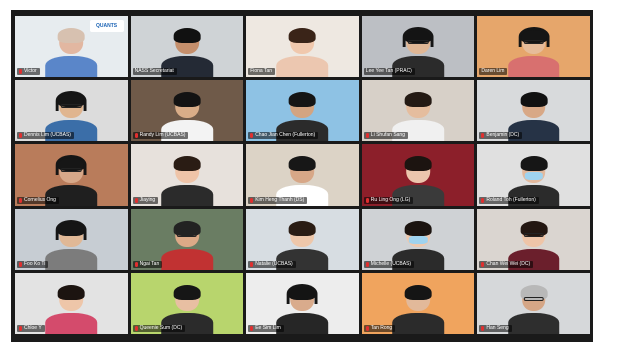 This screenshot has height=345, width=619. Describe the element at coordinates (497, 328) in the screenshot. I see `participant-name: Han Seng` at that location.